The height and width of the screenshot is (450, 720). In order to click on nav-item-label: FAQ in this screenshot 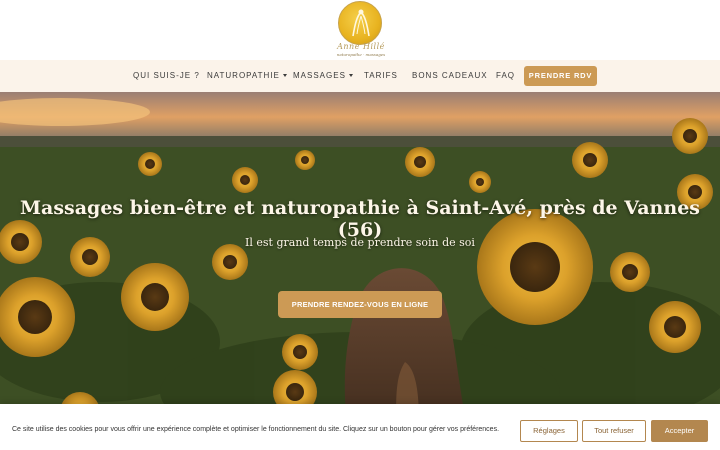, I will do `click(506, 75)`.